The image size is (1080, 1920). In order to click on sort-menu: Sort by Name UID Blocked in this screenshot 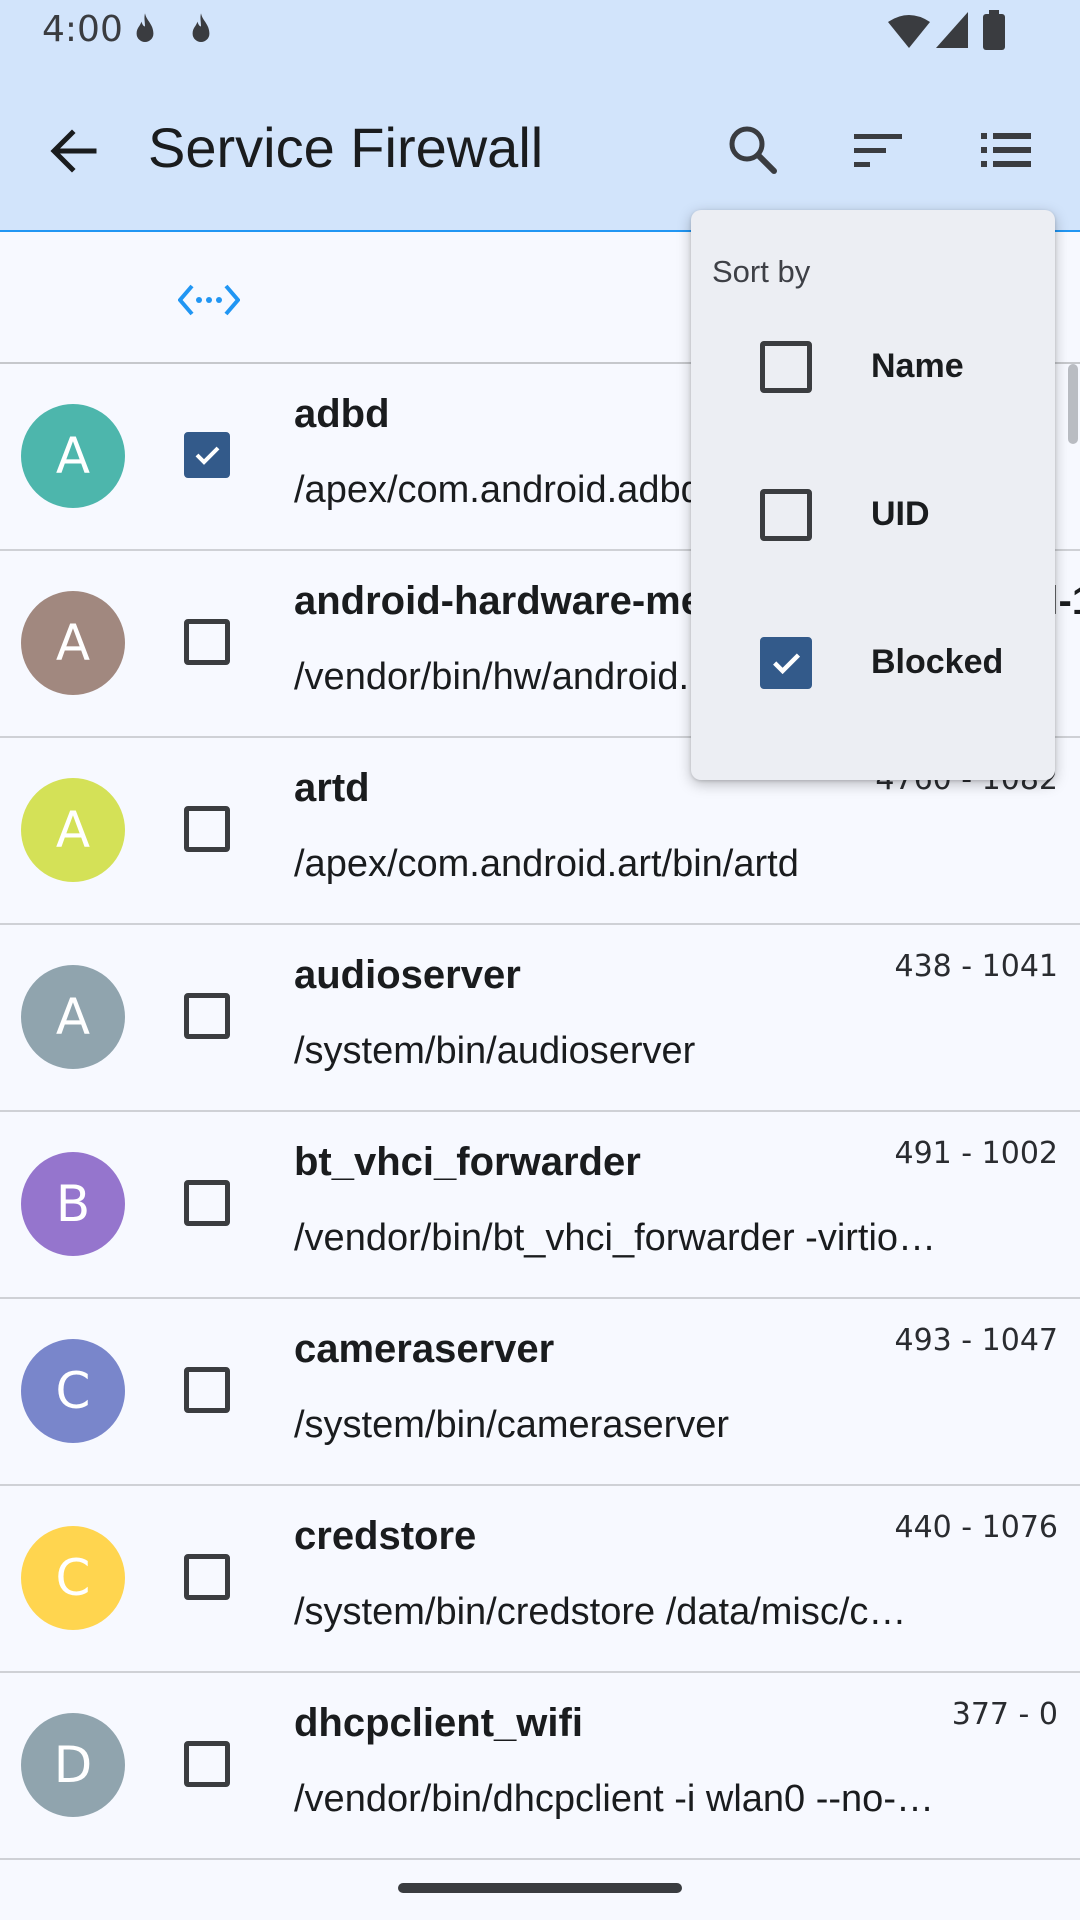, I will do `click(873, 495)`.